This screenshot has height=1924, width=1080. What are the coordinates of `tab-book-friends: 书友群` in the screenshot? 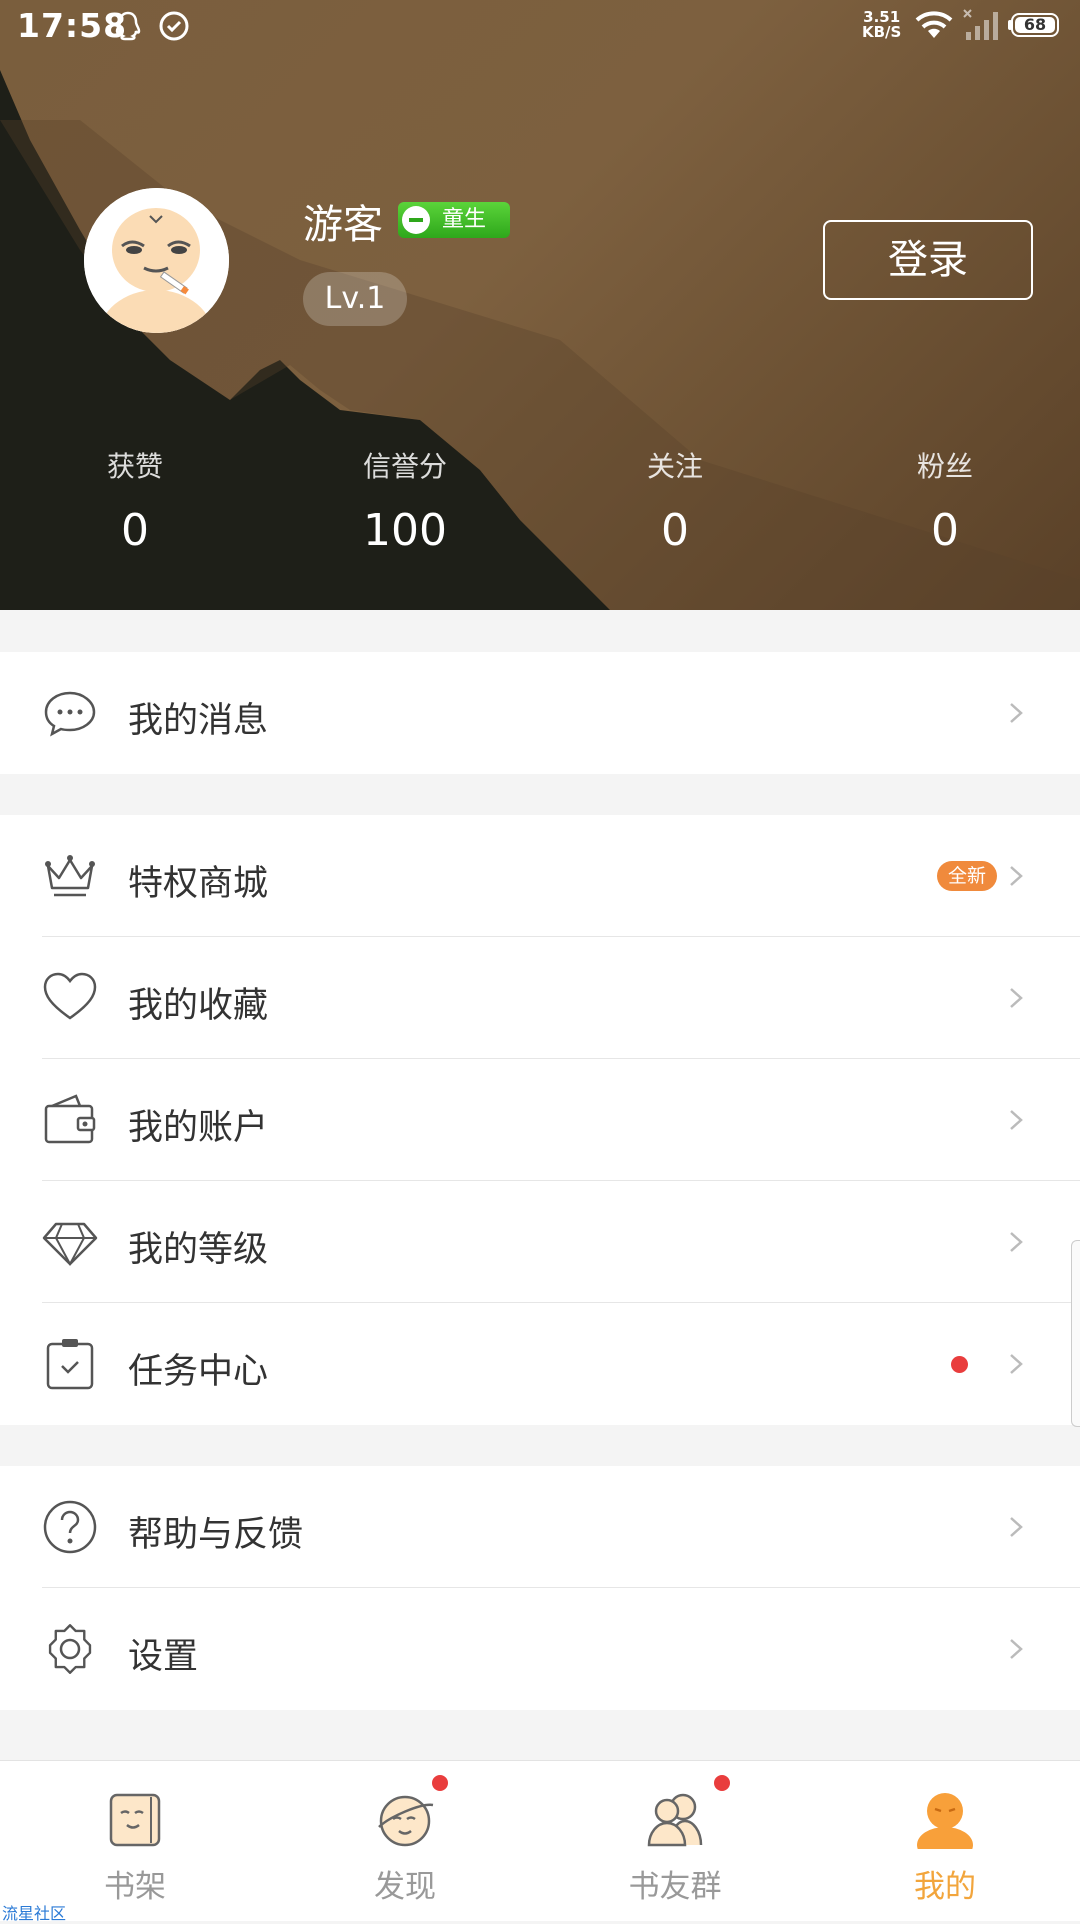 It's located at (675, 1841).